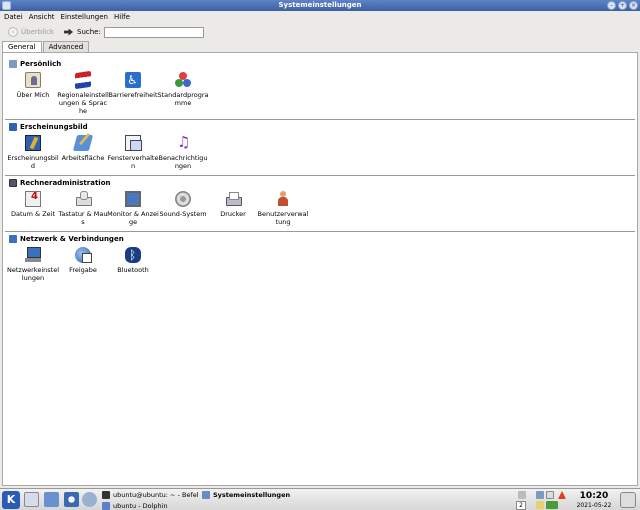  I want to click on section-title: Erscheinungsbild, so click(54, 127).